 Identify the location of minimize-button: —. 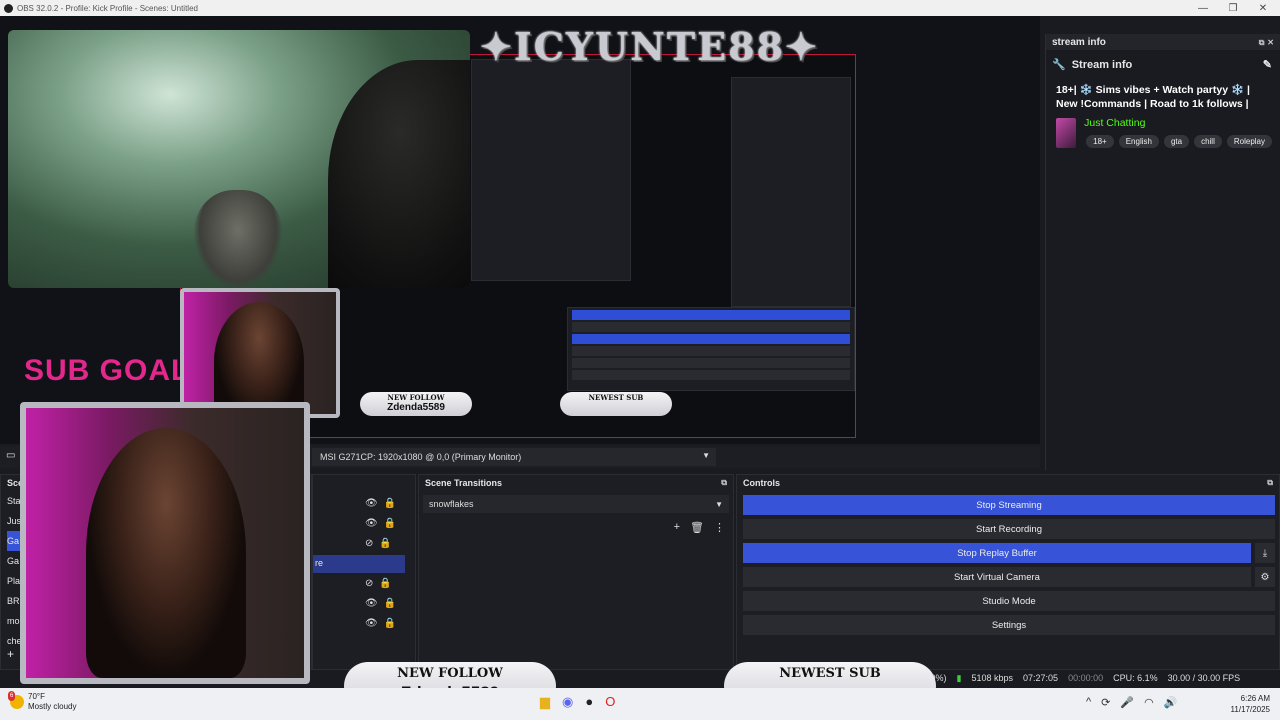
(1203, 8).